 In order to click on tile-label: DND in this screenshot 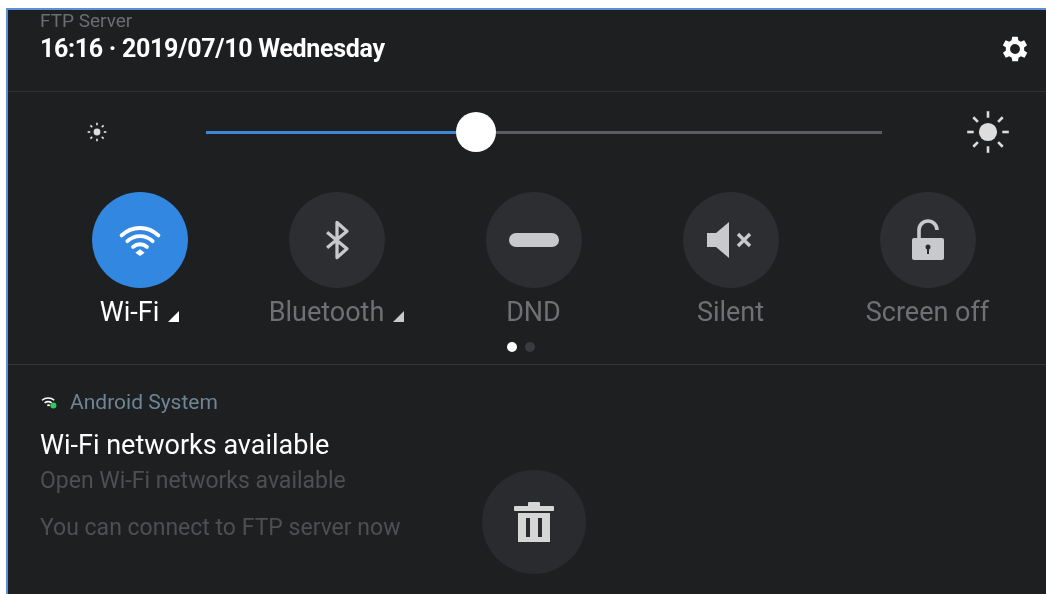, I will do `click(533, 312)`.